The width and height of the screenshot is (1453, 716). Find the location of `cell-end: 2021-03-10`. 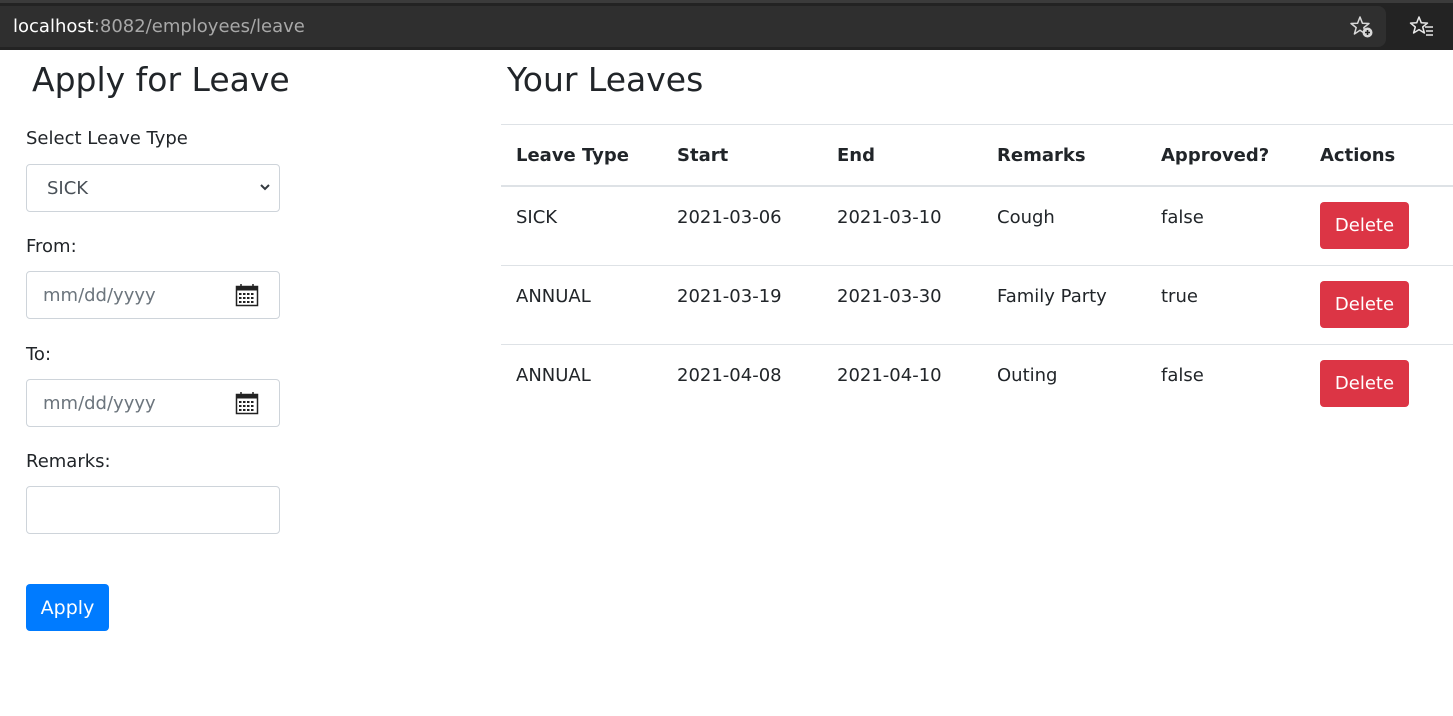

cell-end: 2021-03-10 is located at coordinates (889, 217).